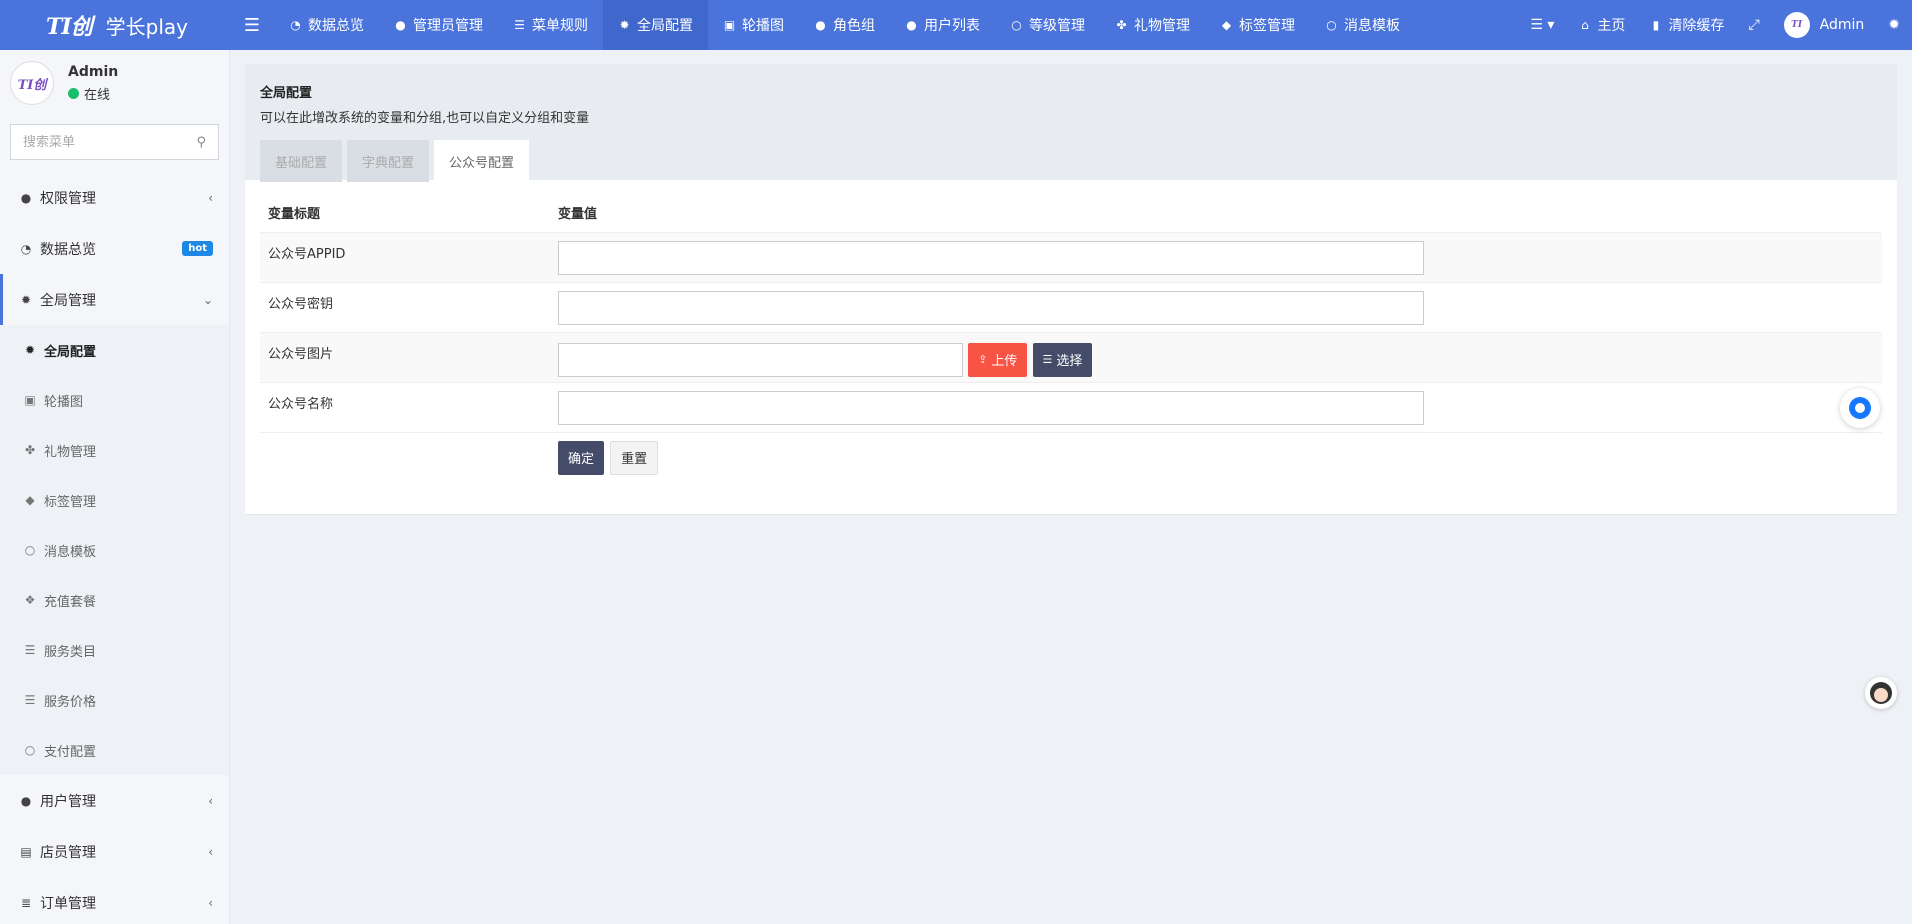 Image resolution: width=1912 pixels, height=924 pixels. Describe the element at coordinates (114, 650) in the screenshot. I see `sidebar-subitem-service-category: ☰ 服务类目` at that location.